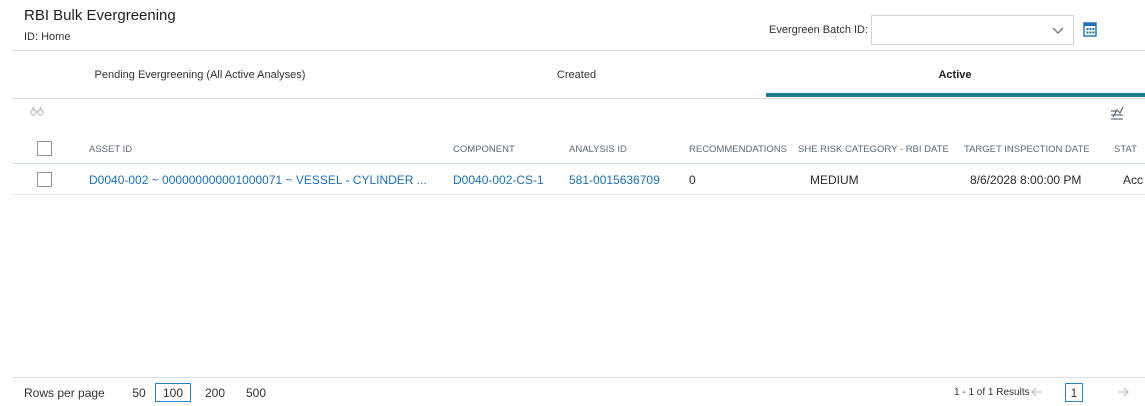 The height and width of the screenshot is (406, 1145). What do you see at coordinates (139, 392) in the screenshot?
I see `page-size-50: 50` at bounding box center [139, 392].